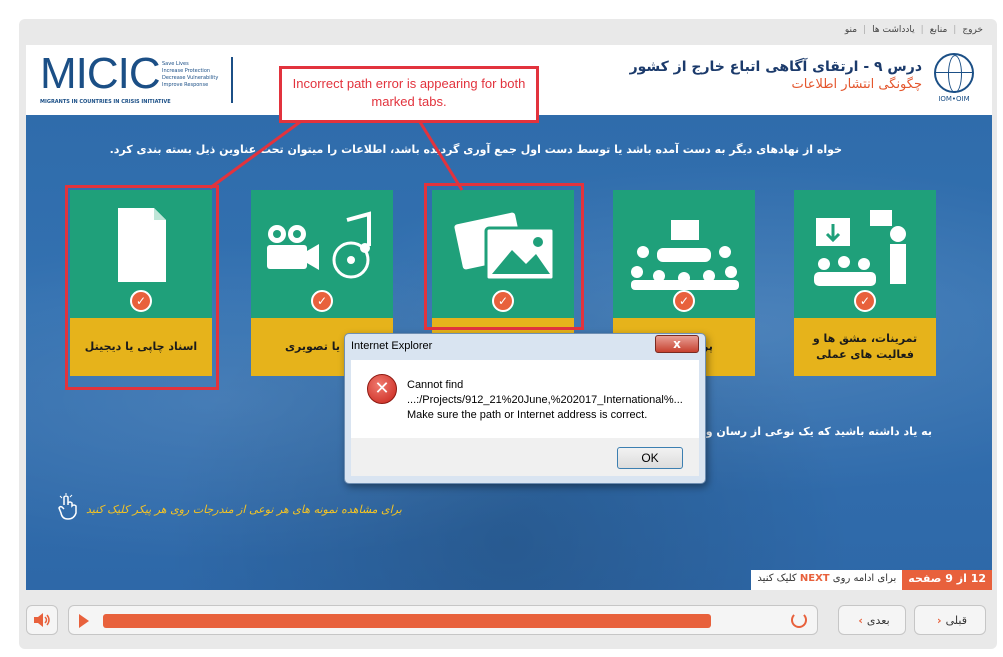 This screenshot has width=1003, height=657. I want to click on prev-button: › قبلی, so click(950, 620).